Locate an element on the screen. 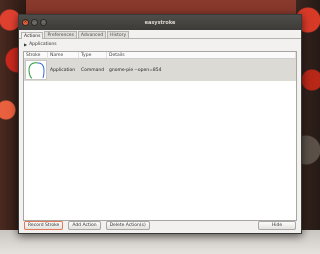 This screenshot has height=254, width=320. minimize-icon: – is located at coordinates (34, 22).